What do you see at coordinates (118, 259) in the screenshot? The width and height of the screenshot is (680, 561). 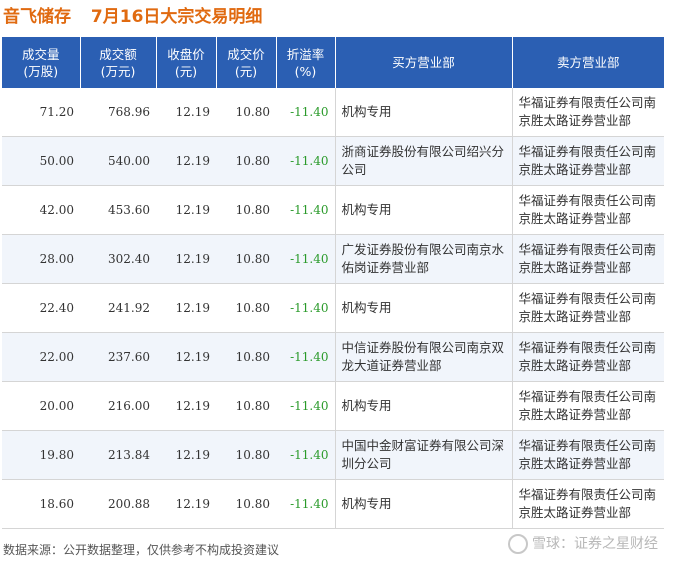 I see `cell-amount: 302.40` at bounding box center [118, 259].